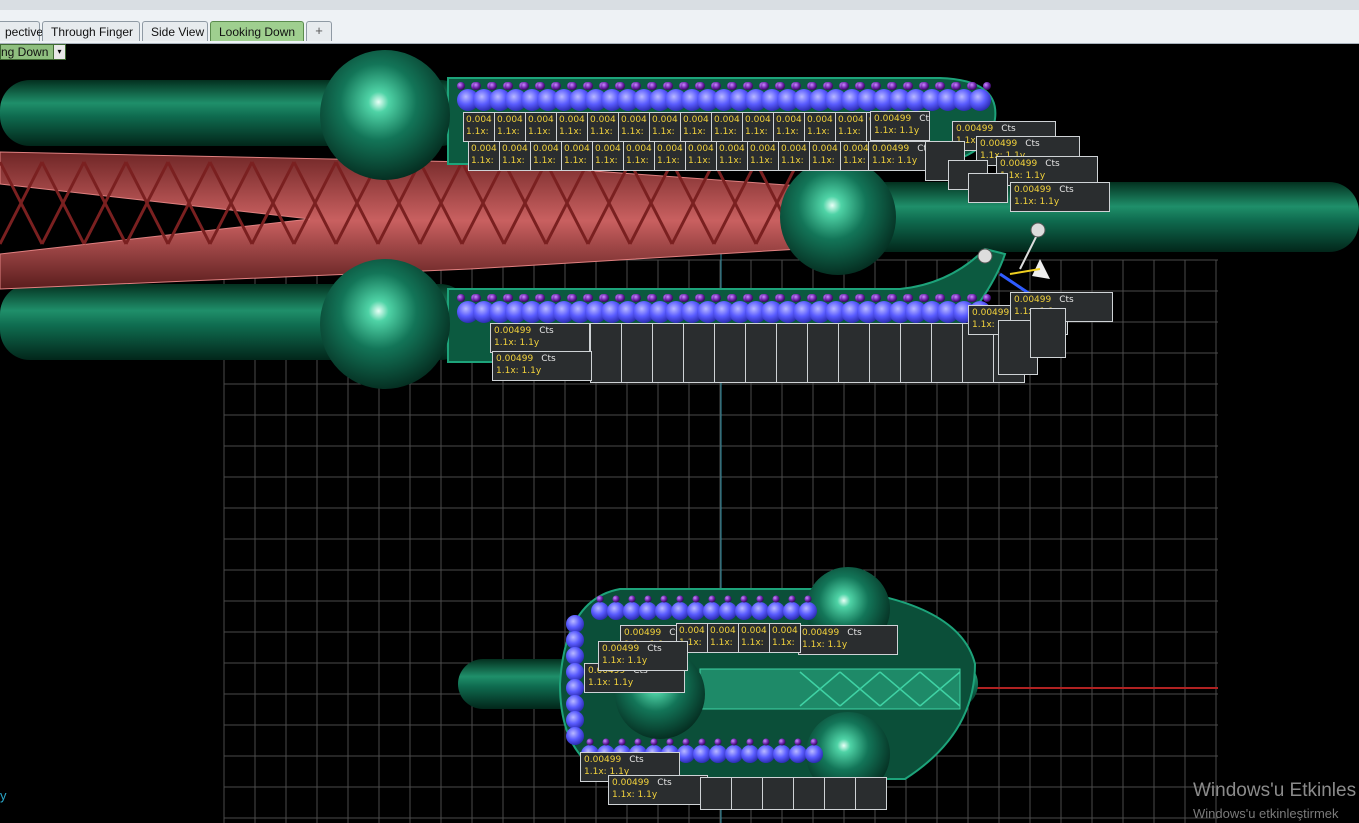 The width and height of the screenshot is (1359, 823). I want to click on tab-side-view: Side View, so click(175, 31).